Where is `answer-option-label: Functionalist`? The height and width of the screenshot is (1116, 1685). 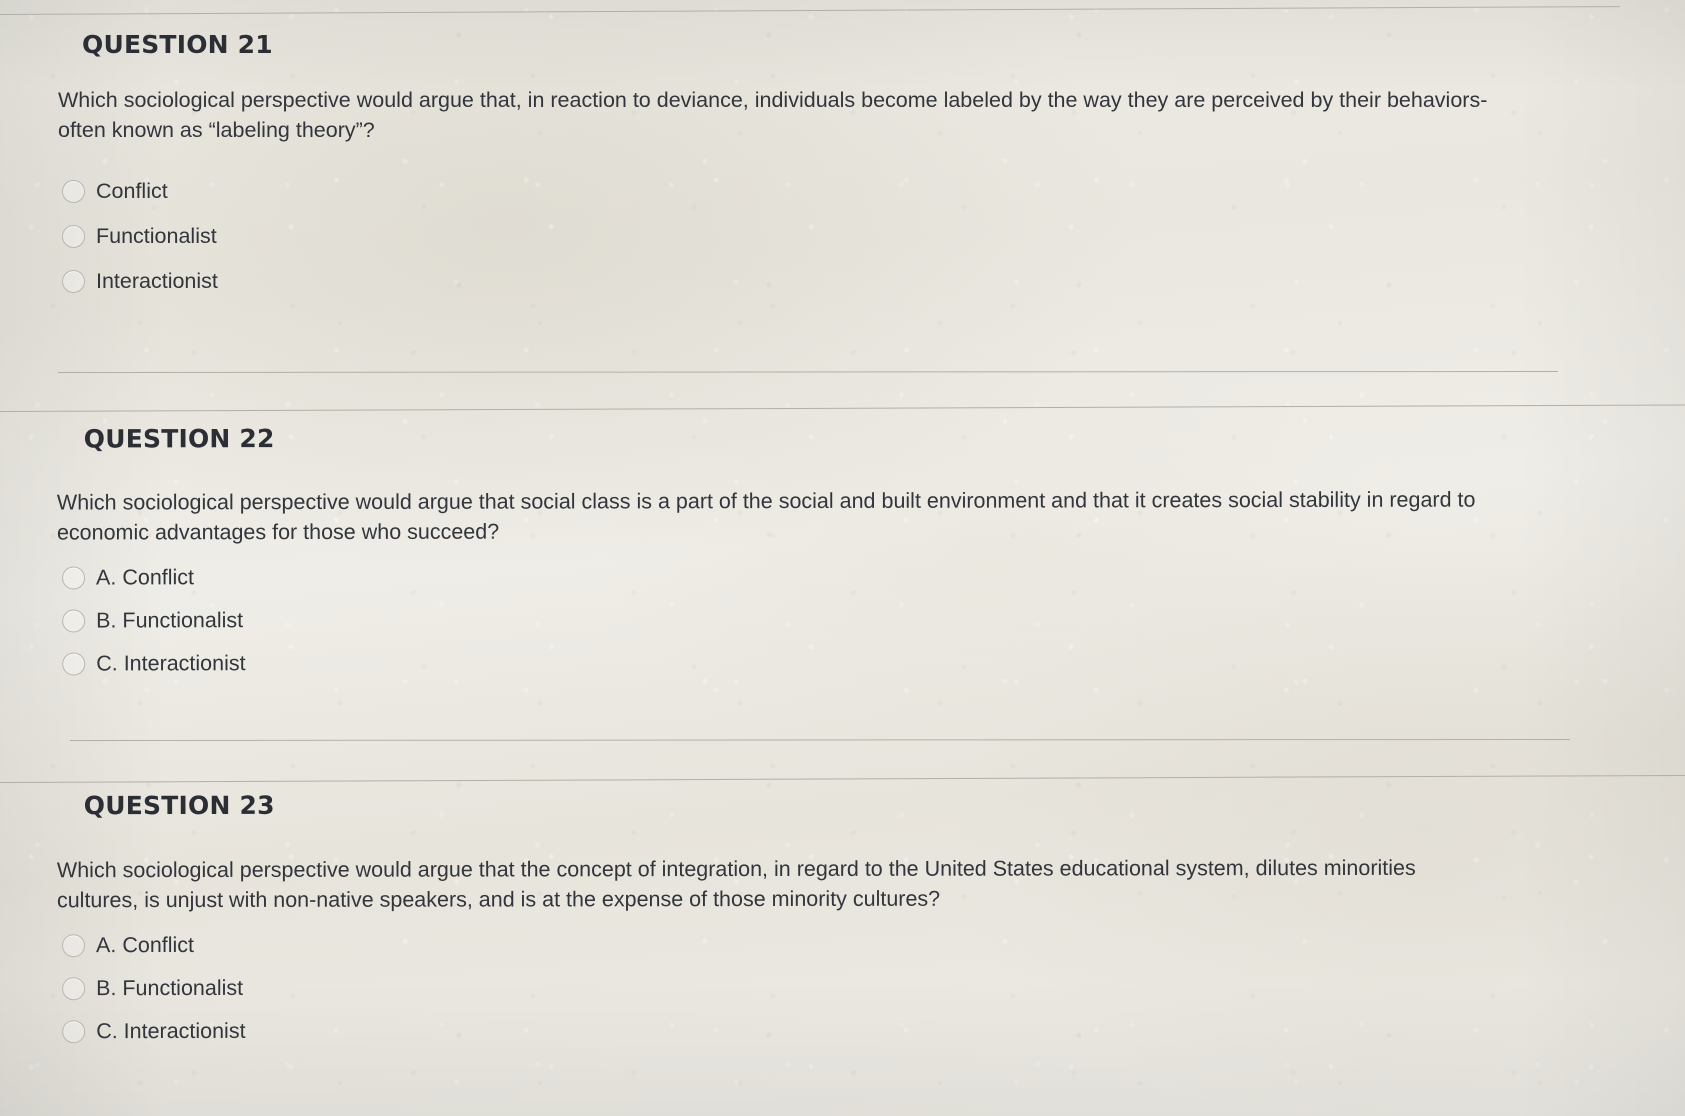
answer-option-label: Functionalist is located at coordinates (156, 236).